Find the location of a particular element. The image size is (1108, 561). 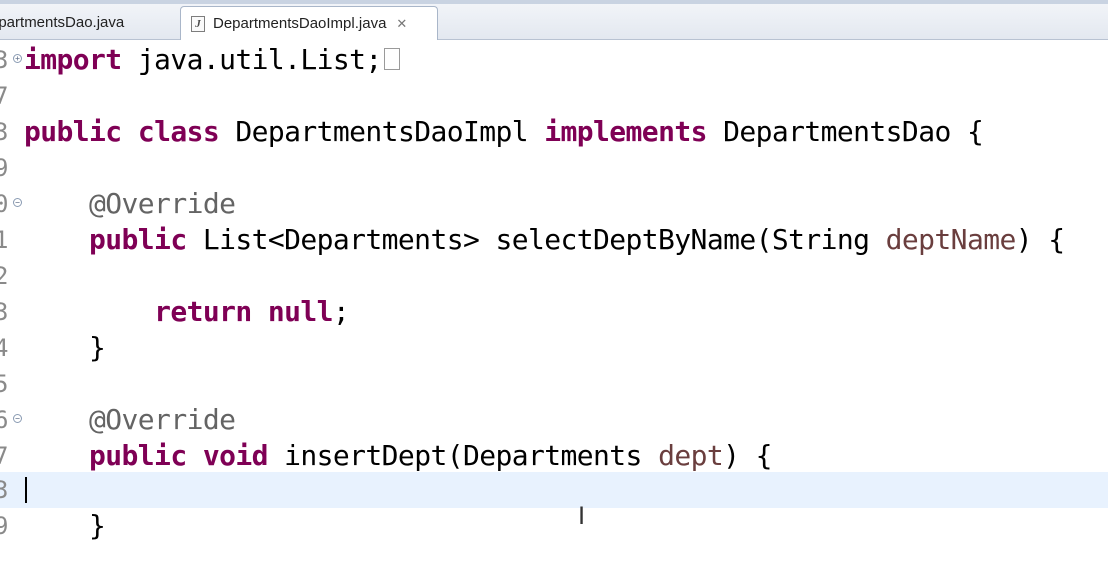

keyword-import: import is located at coordinates (73, 59).